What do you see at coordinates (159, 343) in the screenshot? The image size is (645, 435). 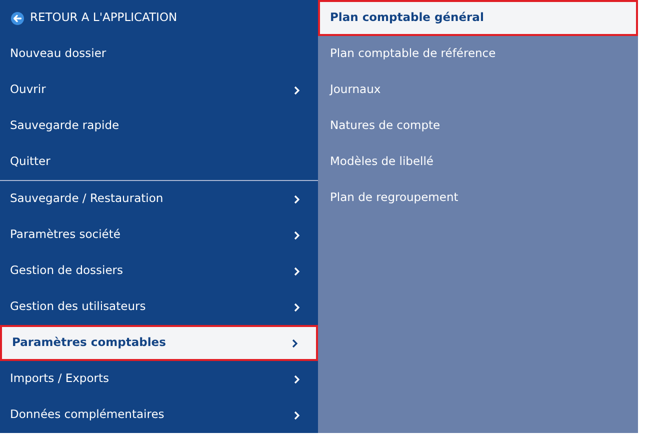 I see `menu-item: Paramètres comptables` at bounding box center [159, 343].